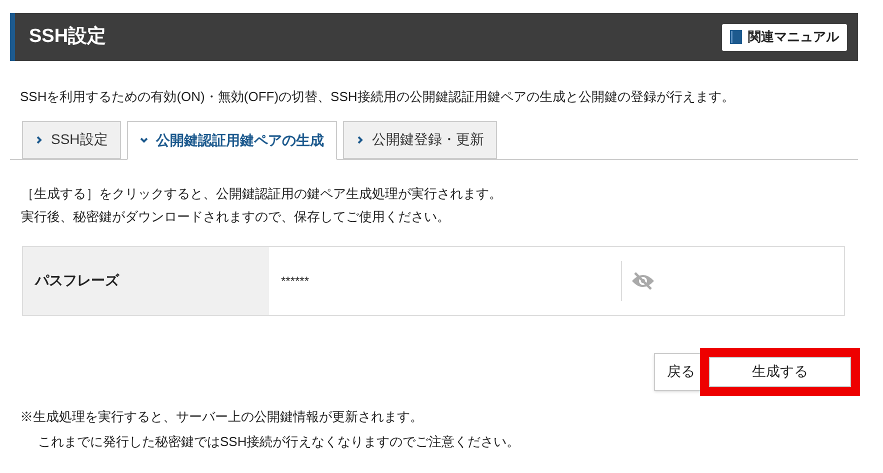 The image size is (883, 473). I want to click on chevron-down-icon, so click(144, 140).